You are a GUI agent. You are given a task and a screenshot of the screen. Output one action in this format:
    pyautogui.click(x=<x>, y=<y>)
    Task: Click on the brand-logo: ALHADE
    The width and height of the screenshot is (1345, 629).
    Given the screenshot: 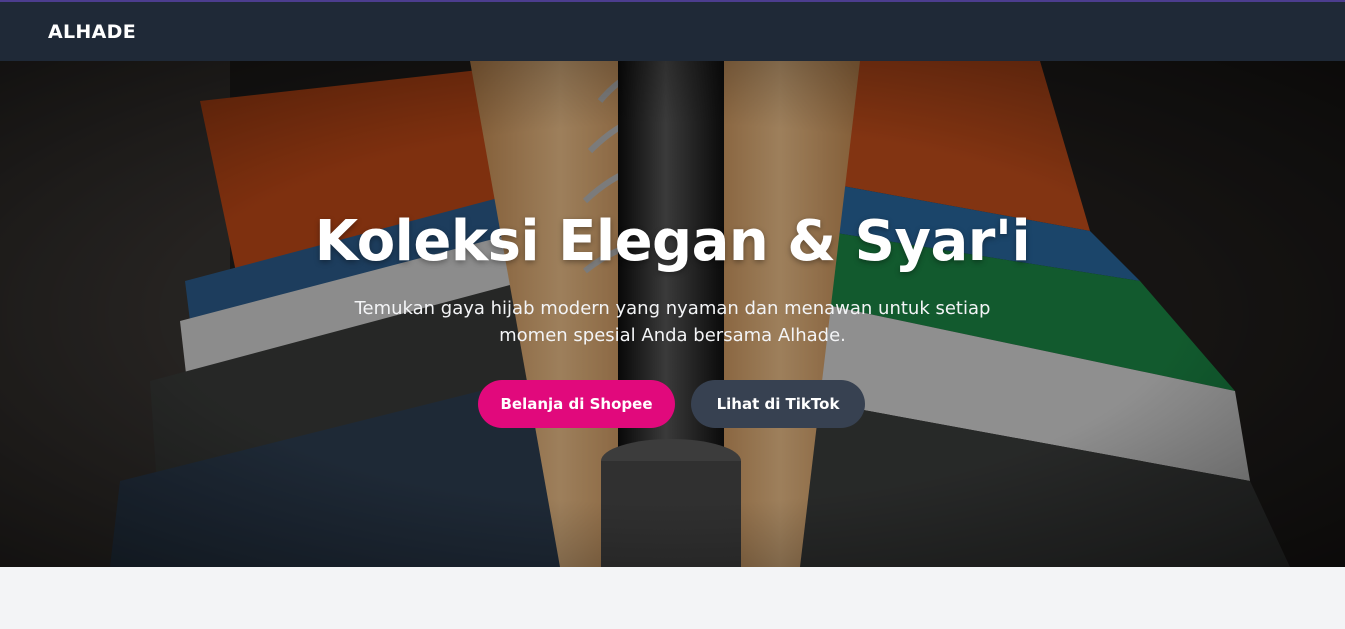 What is the action you would take?
    pyautogui.click(x=92, y=32)
    